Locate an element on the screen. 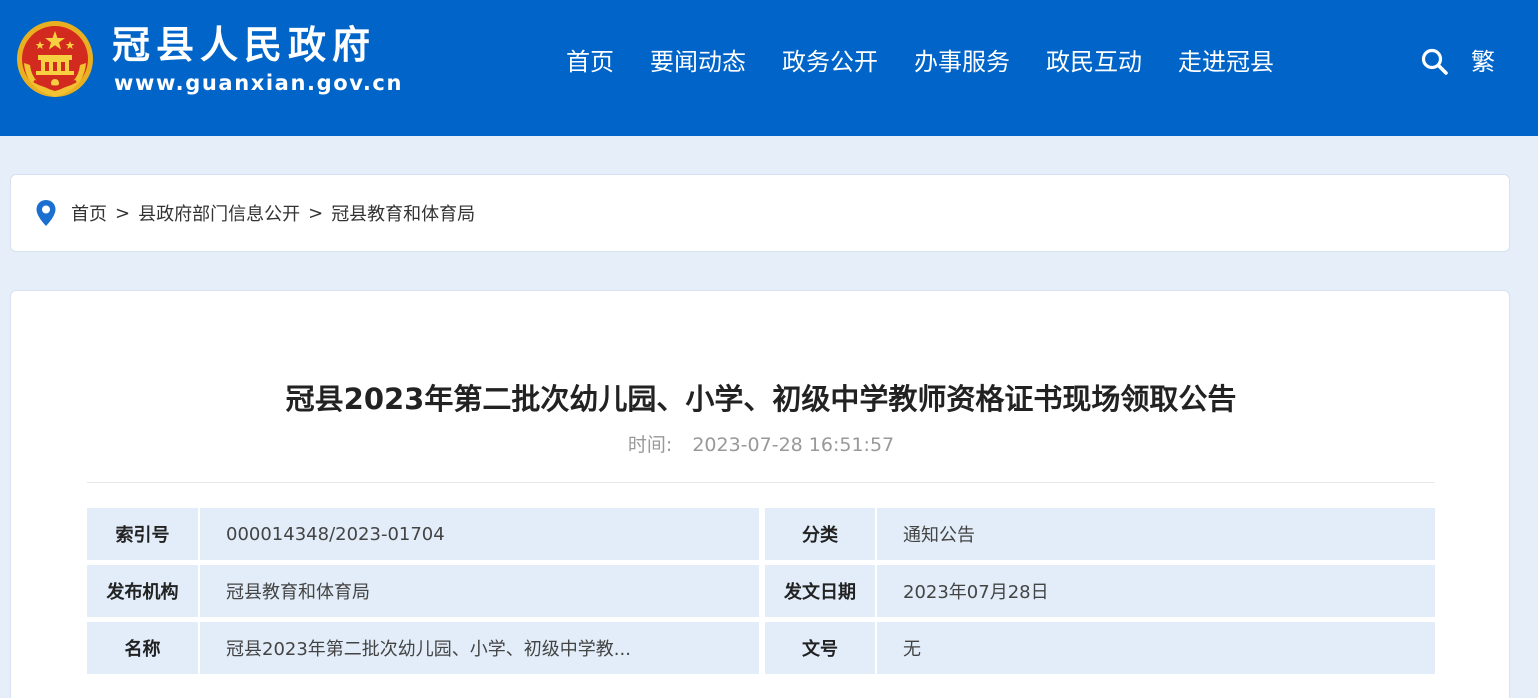 The height and width of the screenshot is (698, 1538). article-meta: 时间: 2023-07-28 16:51:57 is located at coordinates (761, 445).